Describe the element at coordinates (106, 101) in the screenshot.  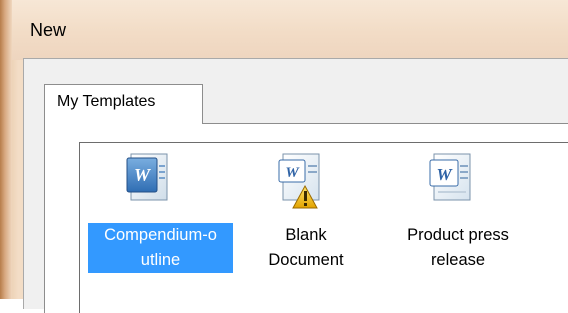
I see `tab-label: My Templates` at that location.